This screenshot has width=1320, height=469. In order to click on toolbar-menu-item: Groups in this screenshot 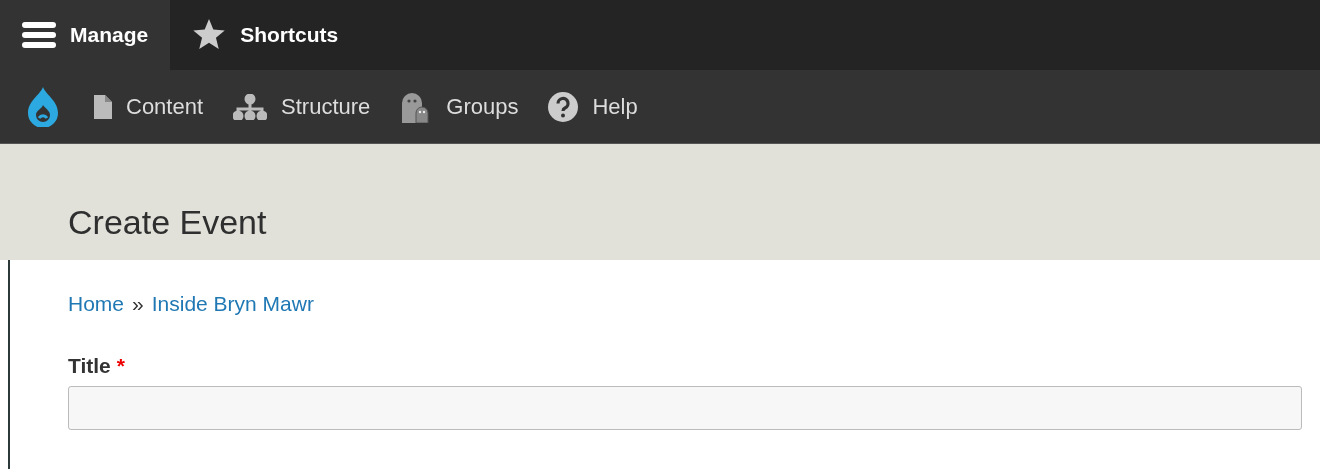, I will do `click(459, 106)`.